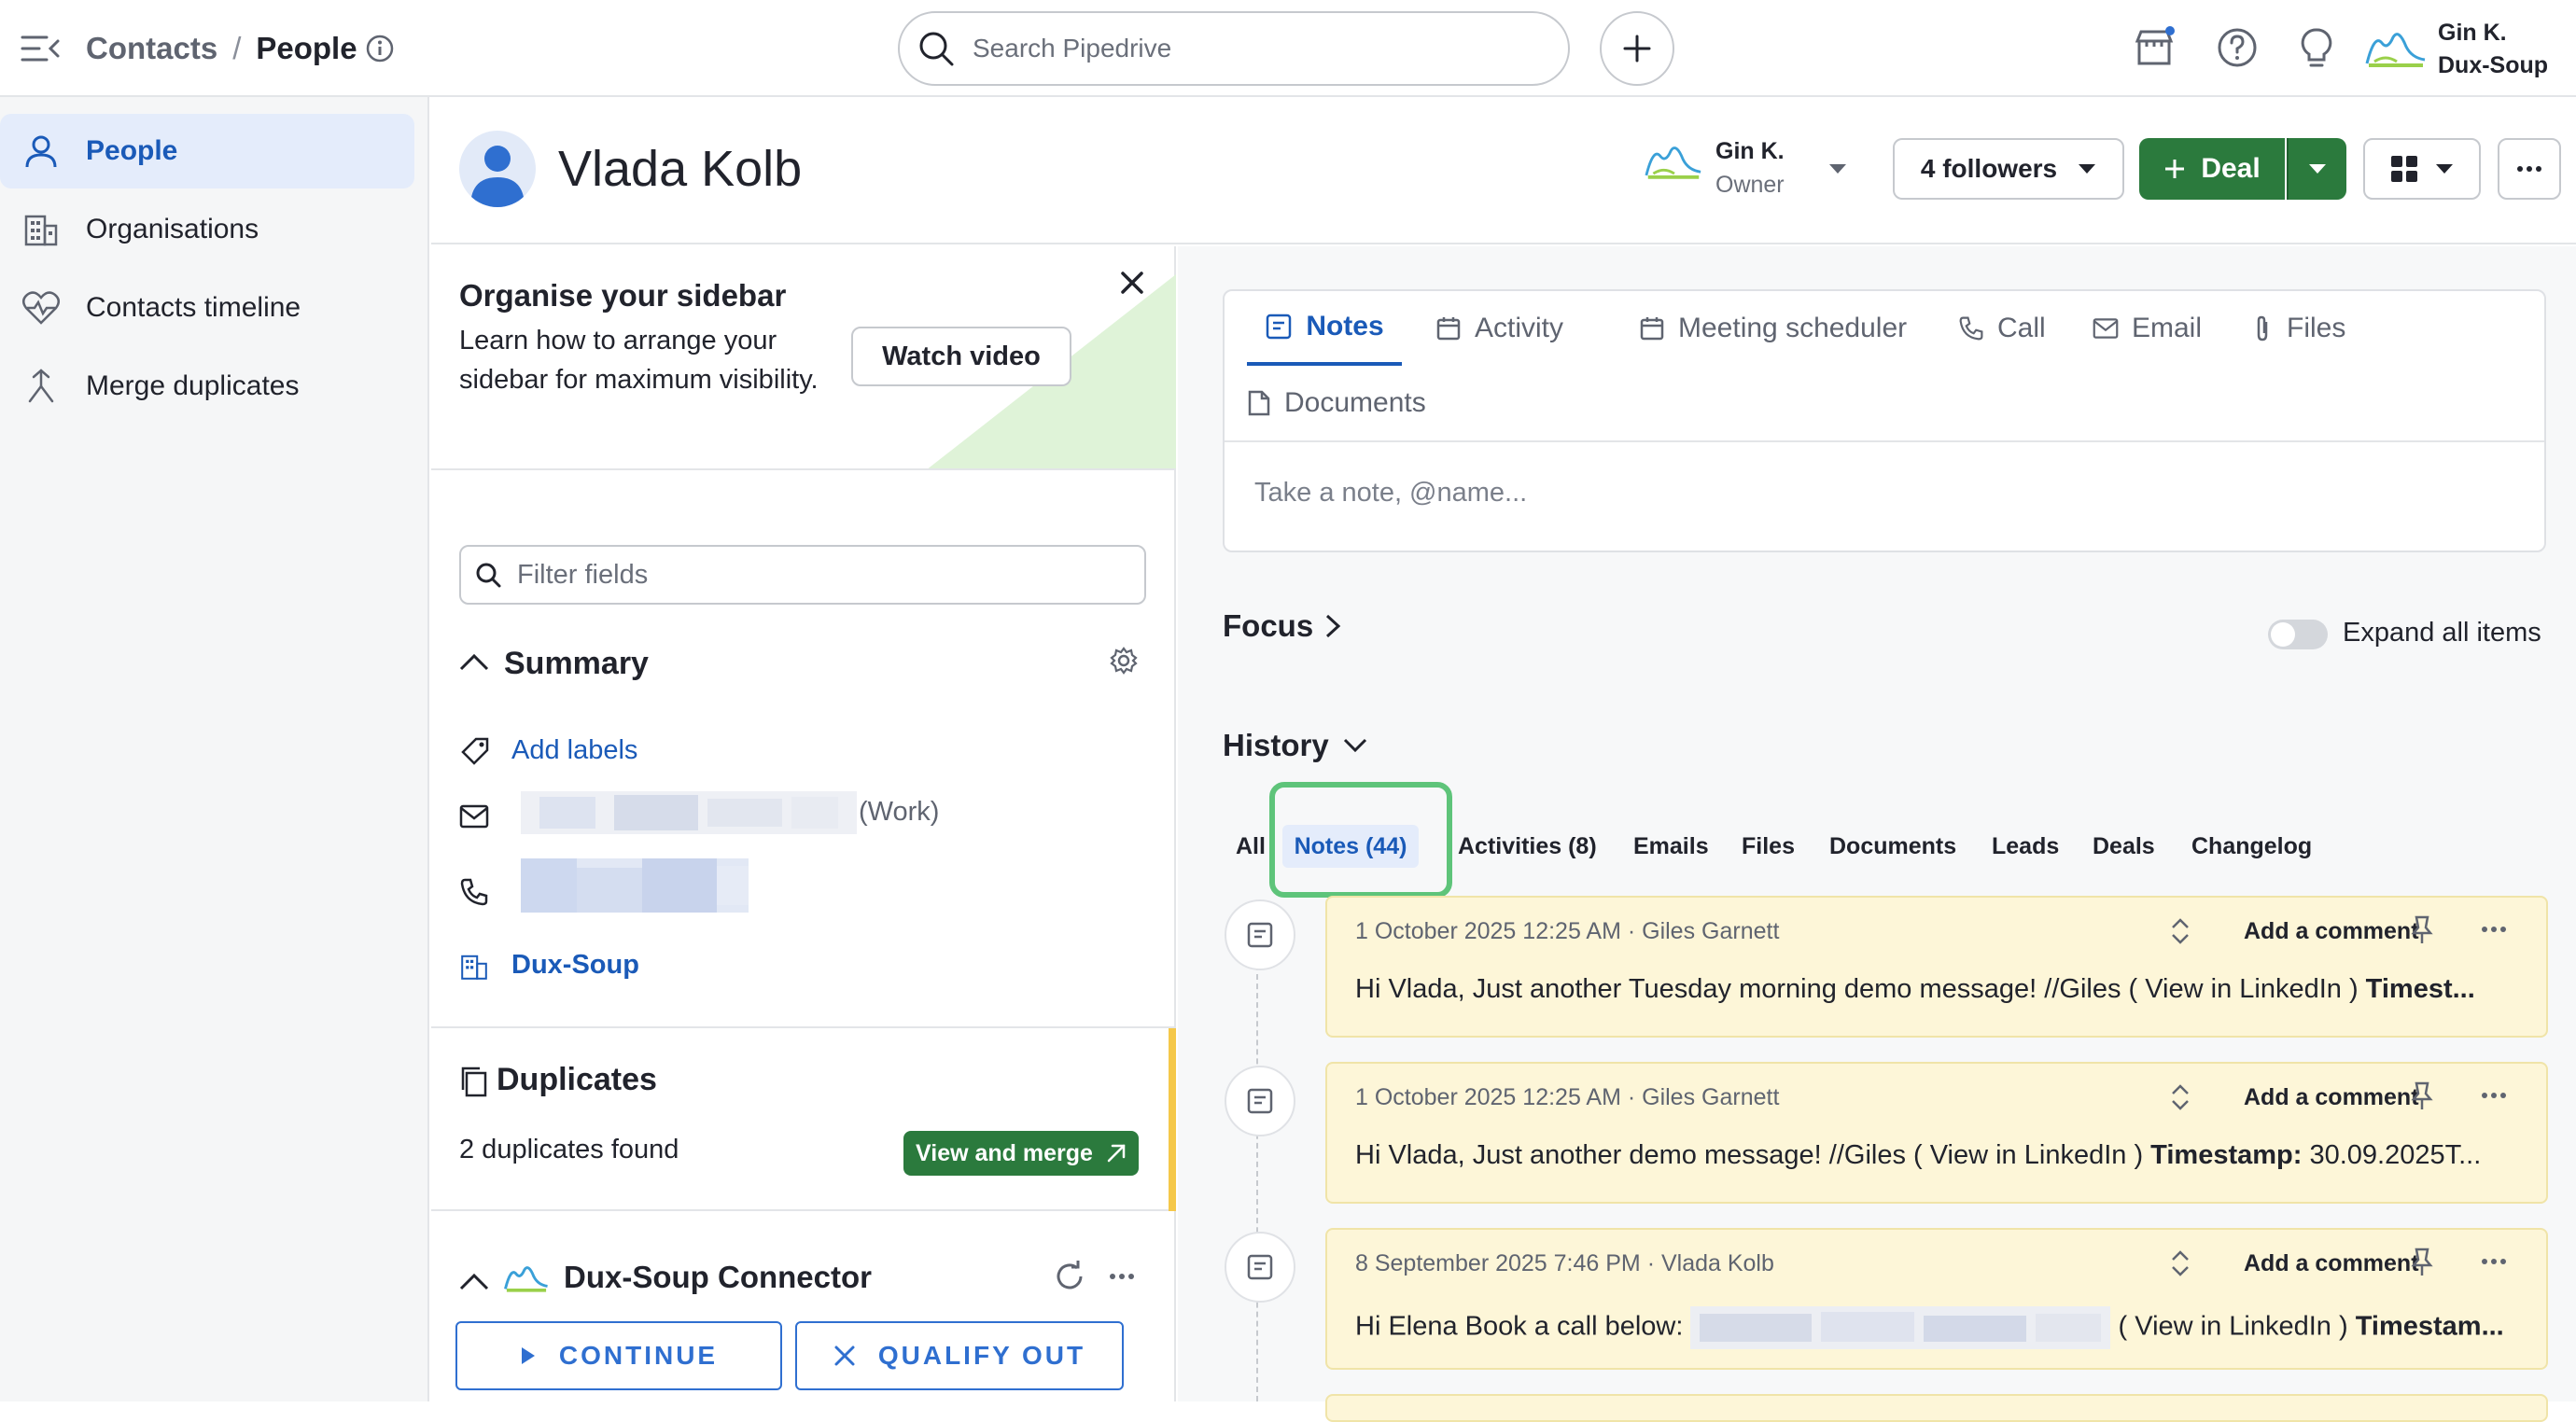  Describe the element at coordinates (575, 965) in the screenshot. I see `organisation-link: Dux-Soup` at that location.